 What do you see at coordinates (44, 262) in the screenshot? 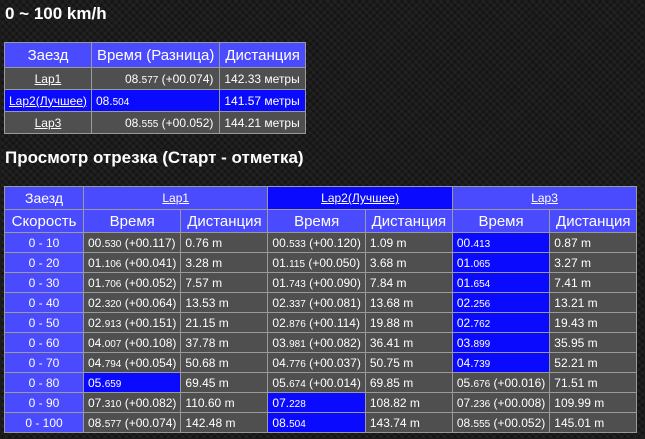
I see `speed-range-cell: 0 - 20` at bounding box center [44, 262].